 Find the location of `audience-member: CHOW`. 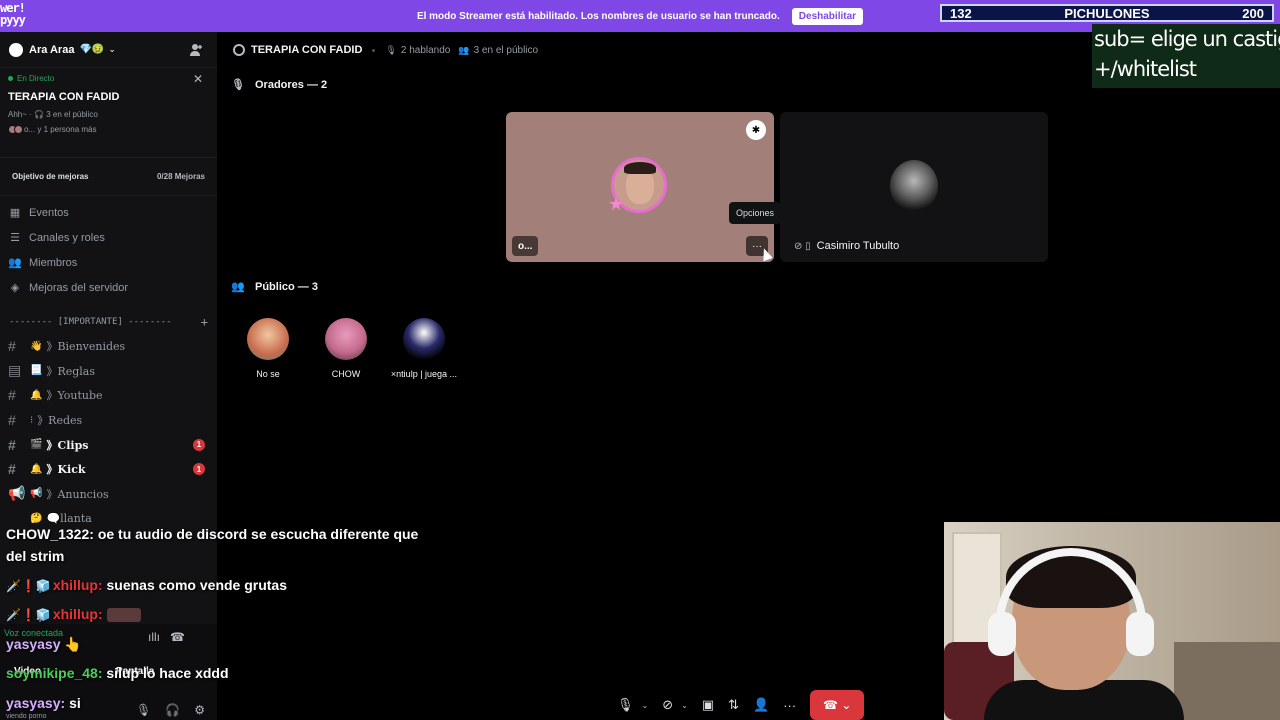

audience-member: CHOW is located at coordinates (346, 348).